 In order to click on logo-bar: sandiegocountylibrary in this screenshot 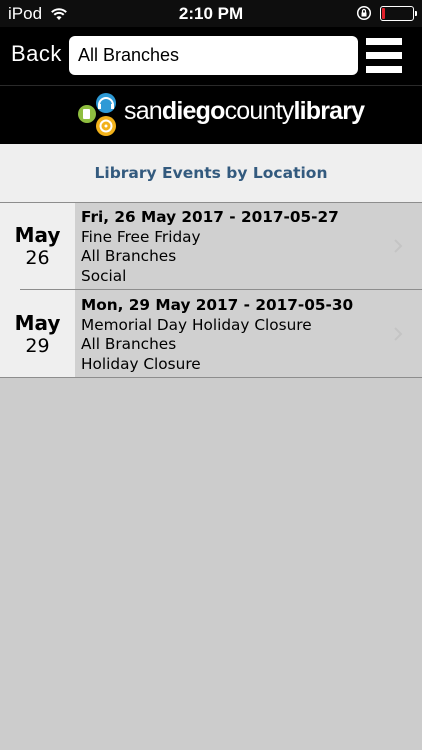, I will do `click(211, 114)`.